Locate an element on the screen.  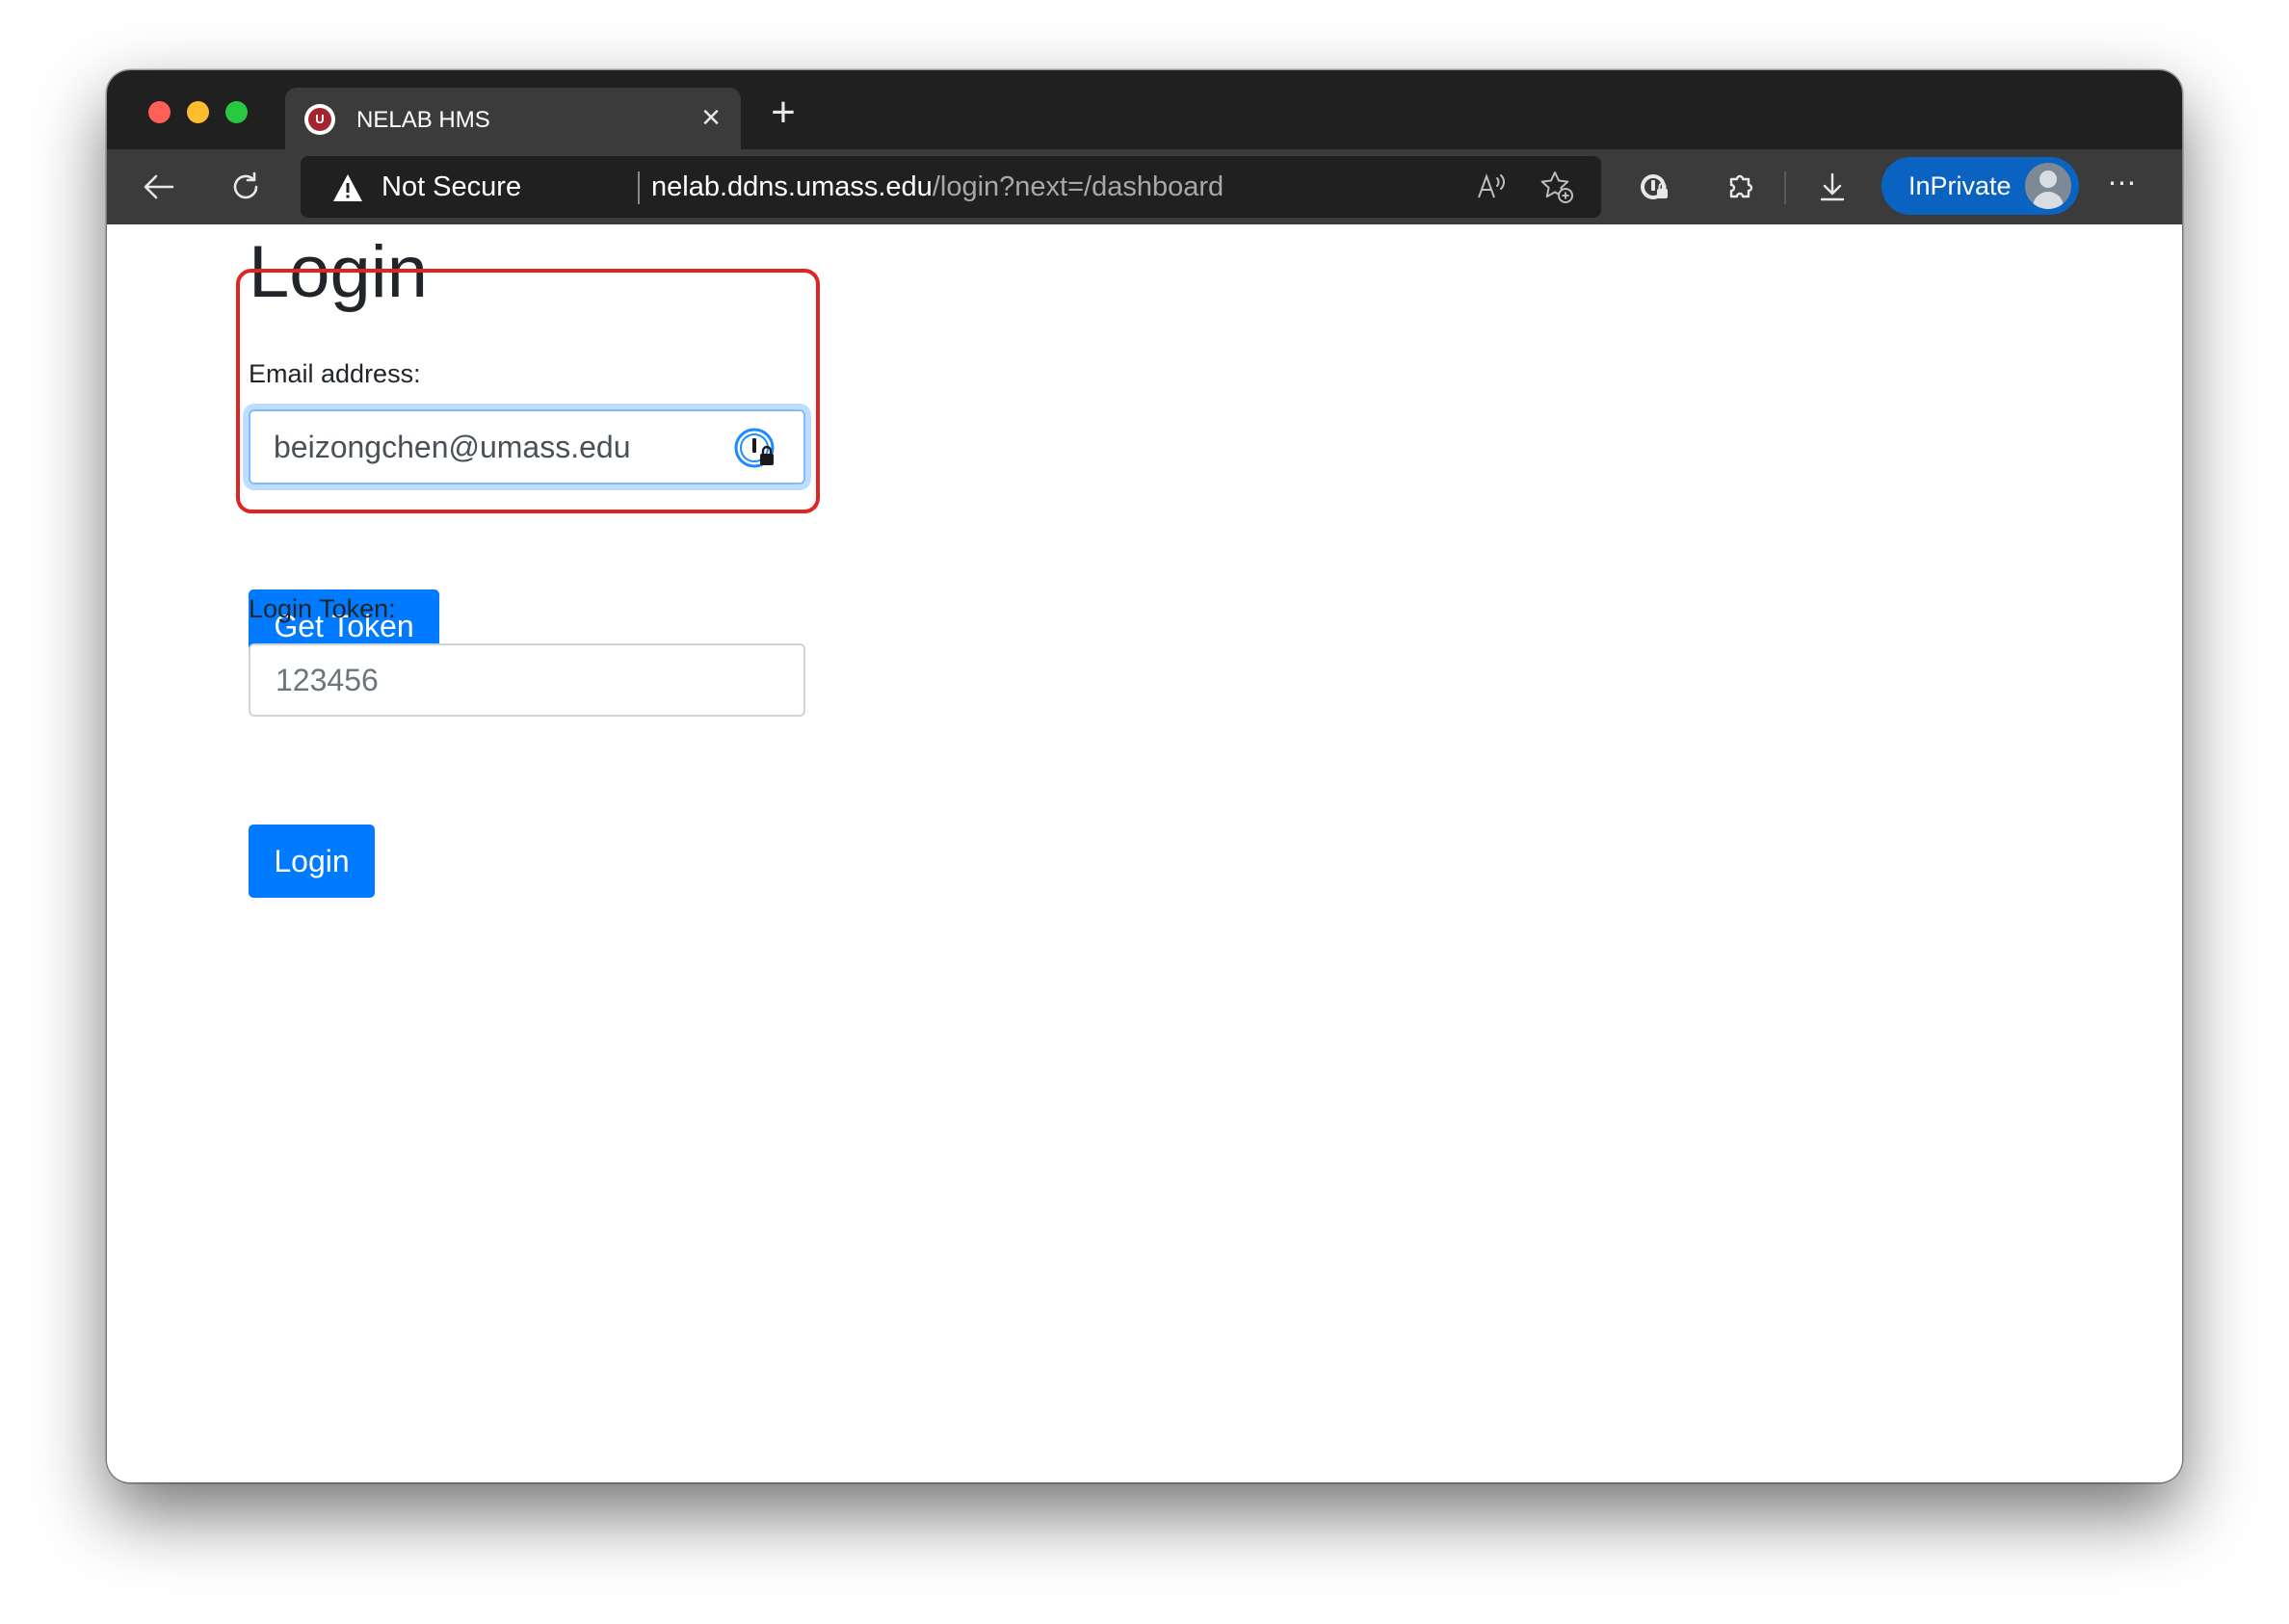
browser-tab: U NELAB HMS × is located at coordinates (513, 118).